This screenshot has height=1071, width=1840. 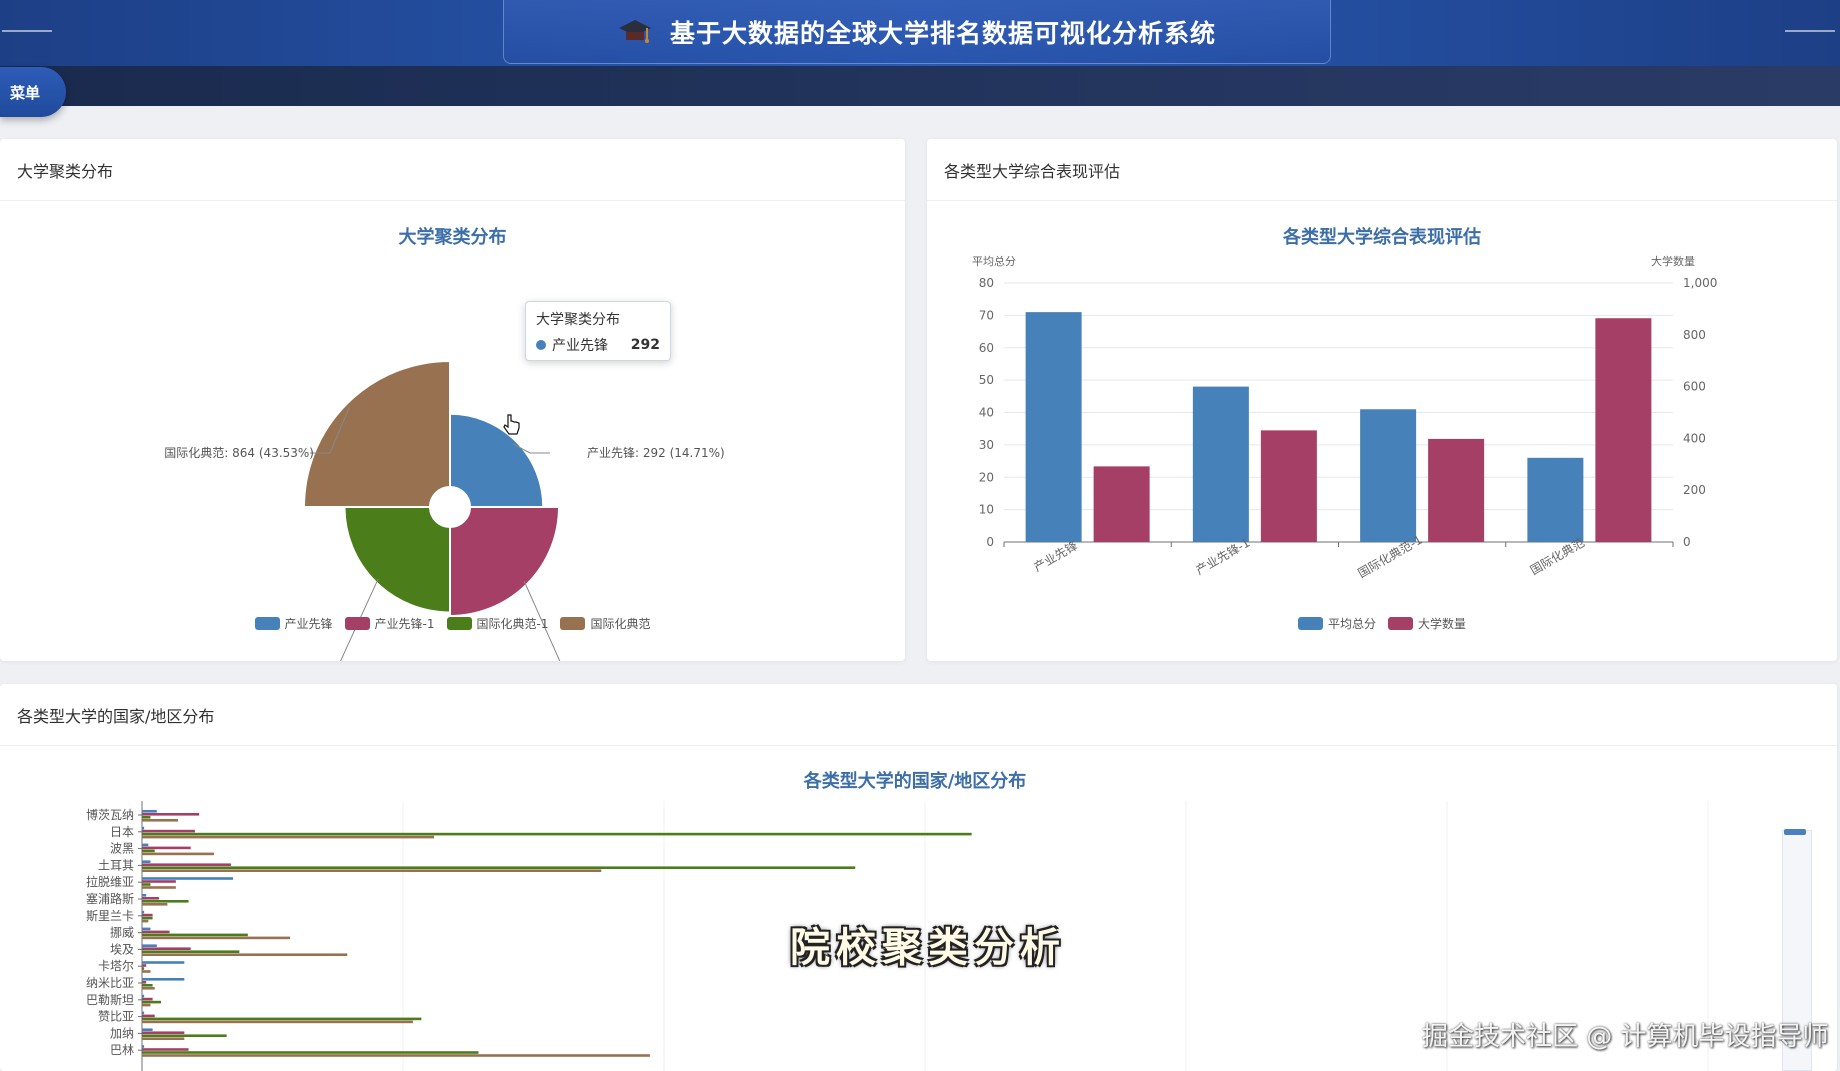 What do you see at coordinates (986, 283) in the screenshot?
I see `left-axis-tick: 80` at bounding box center [986, 283].